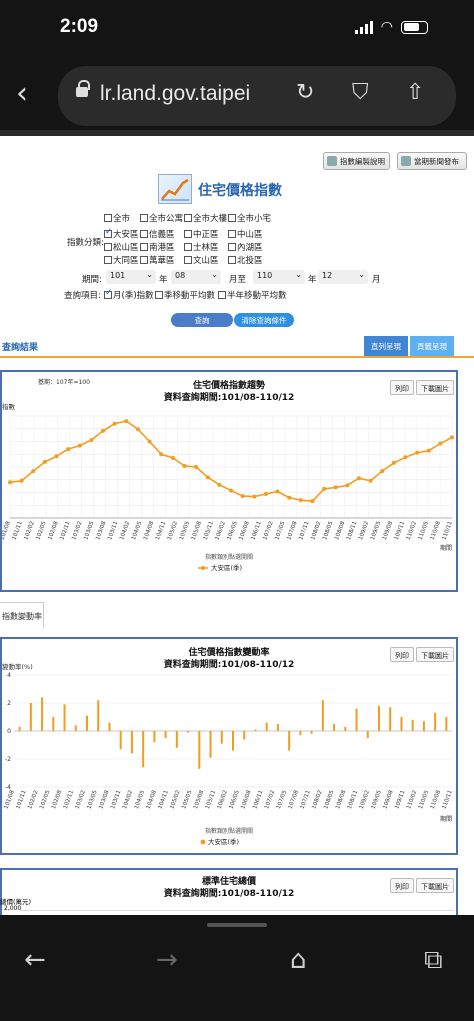 The image size is (474, 1021). Describe the element at coordinates (298, 960) in the screenshot. I see `home-icon: ⌂` at that location.